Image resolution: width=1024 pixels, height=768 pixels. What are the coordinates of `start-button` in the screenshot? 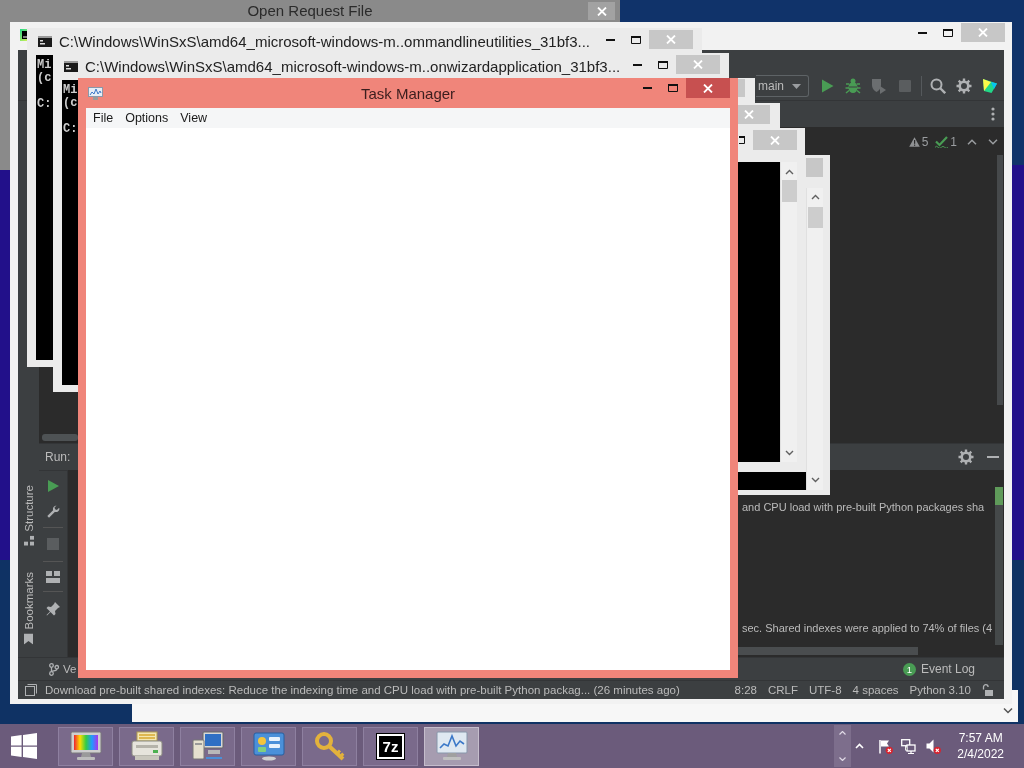 It's located at (24, 746).